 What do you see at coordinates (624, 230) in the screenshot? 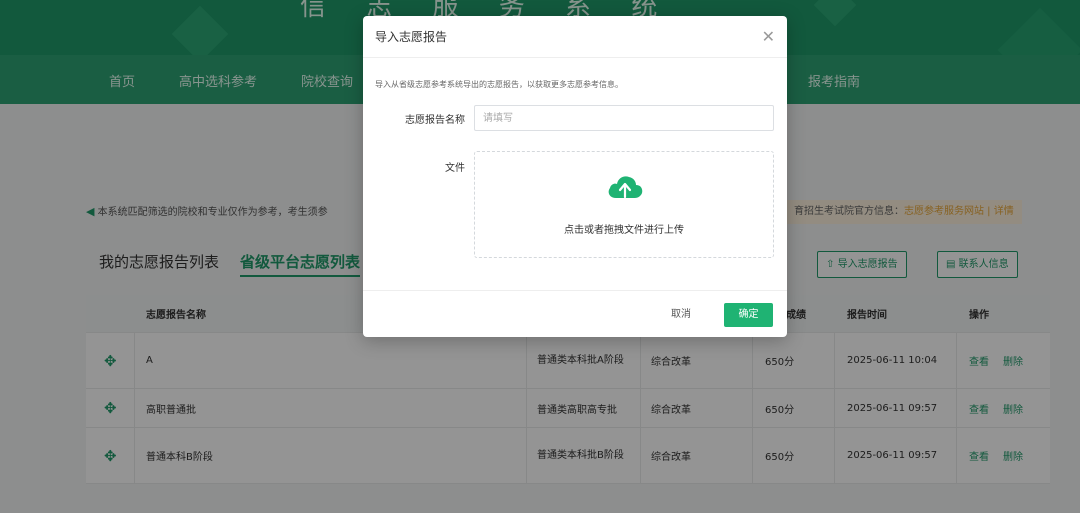
I see `upload-hint: 点击或者拖拽文件进行上传` at bounding box center [624, 230].